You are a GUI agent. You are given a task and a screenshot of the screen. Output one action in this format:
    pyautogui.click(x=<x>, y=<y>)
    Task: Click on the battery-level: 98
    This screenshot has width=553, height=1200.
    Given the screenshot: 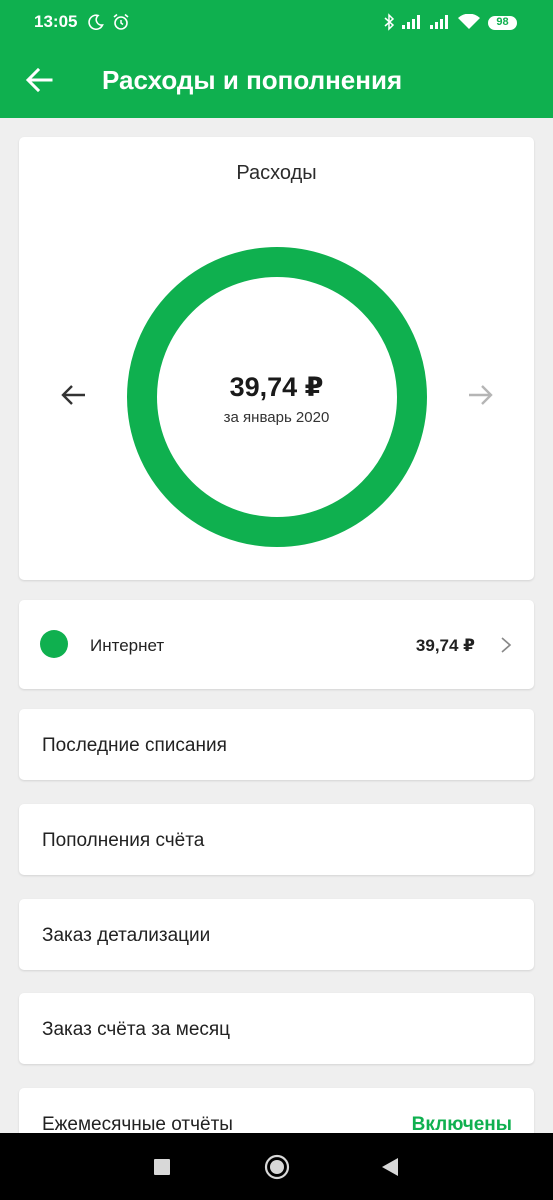 What is the action you would take?
    pyautogui.click(x=502, y=22)
    